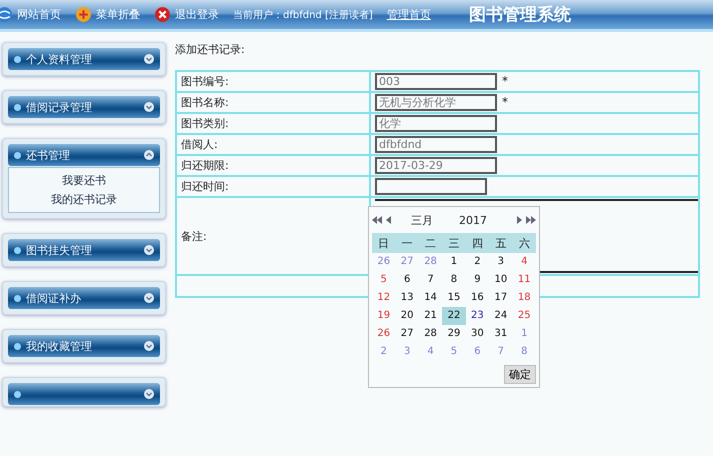 Image resolution: width=713 pixels, height=456 pixels. What do you see at coordinates (205, 186) in the screenshot?
I see `field-label: 归还时间:` at bounding box center [205, 186].